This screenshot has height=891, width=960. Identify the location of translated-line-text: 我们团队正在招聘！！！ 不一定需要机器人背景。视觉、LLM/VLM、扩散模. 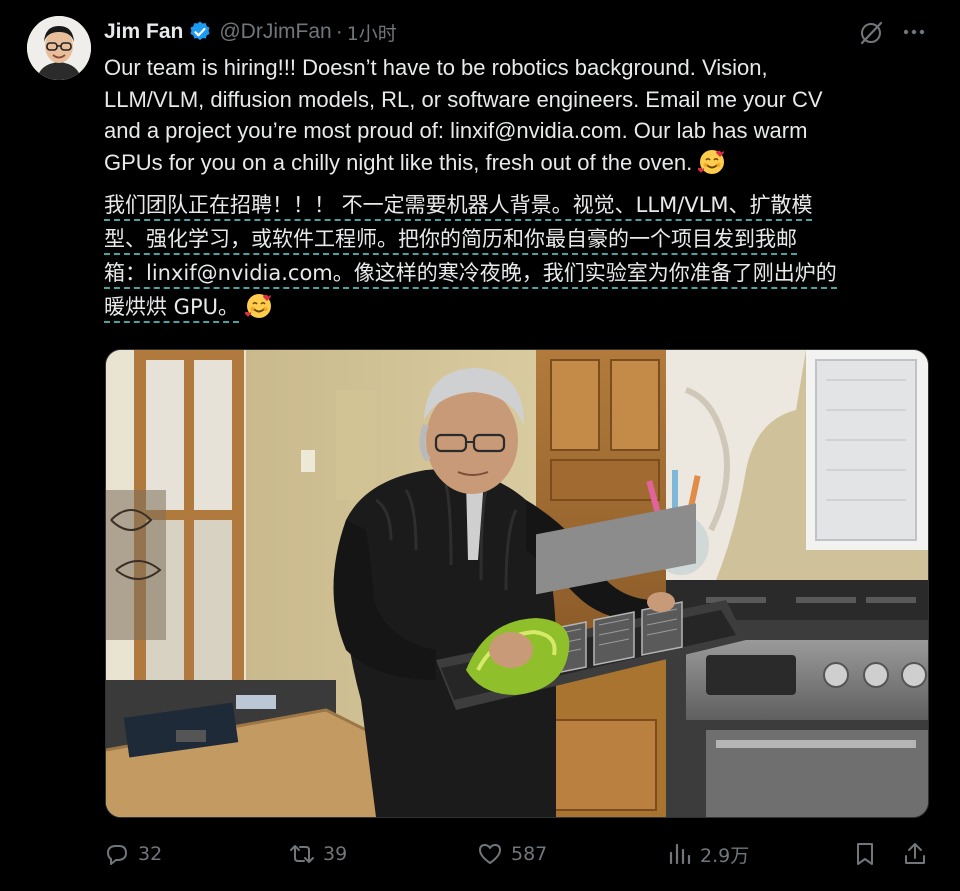
(458, 207).